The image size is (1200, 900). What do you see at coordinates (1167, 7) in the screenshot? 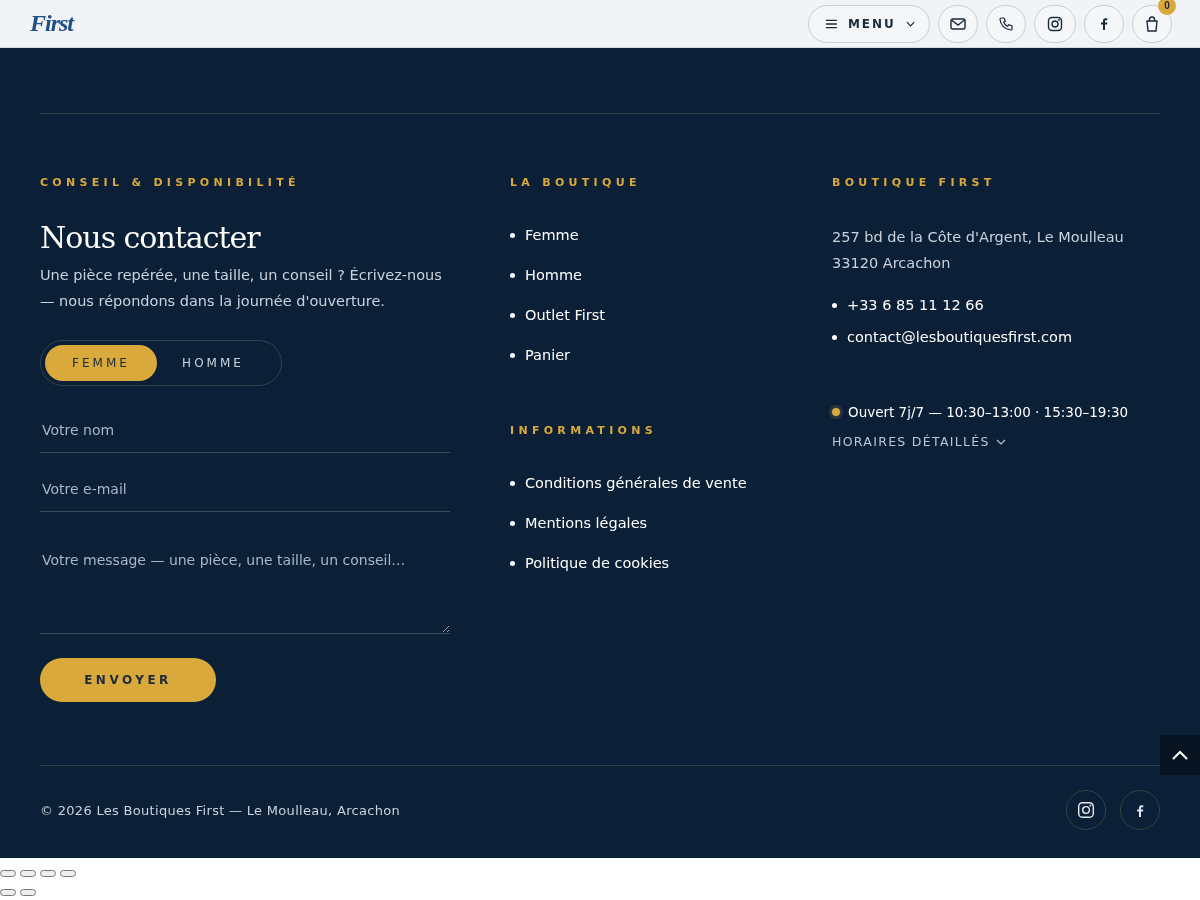
I see `cart-count-badge: 0` at bounding box center [1167, 7].